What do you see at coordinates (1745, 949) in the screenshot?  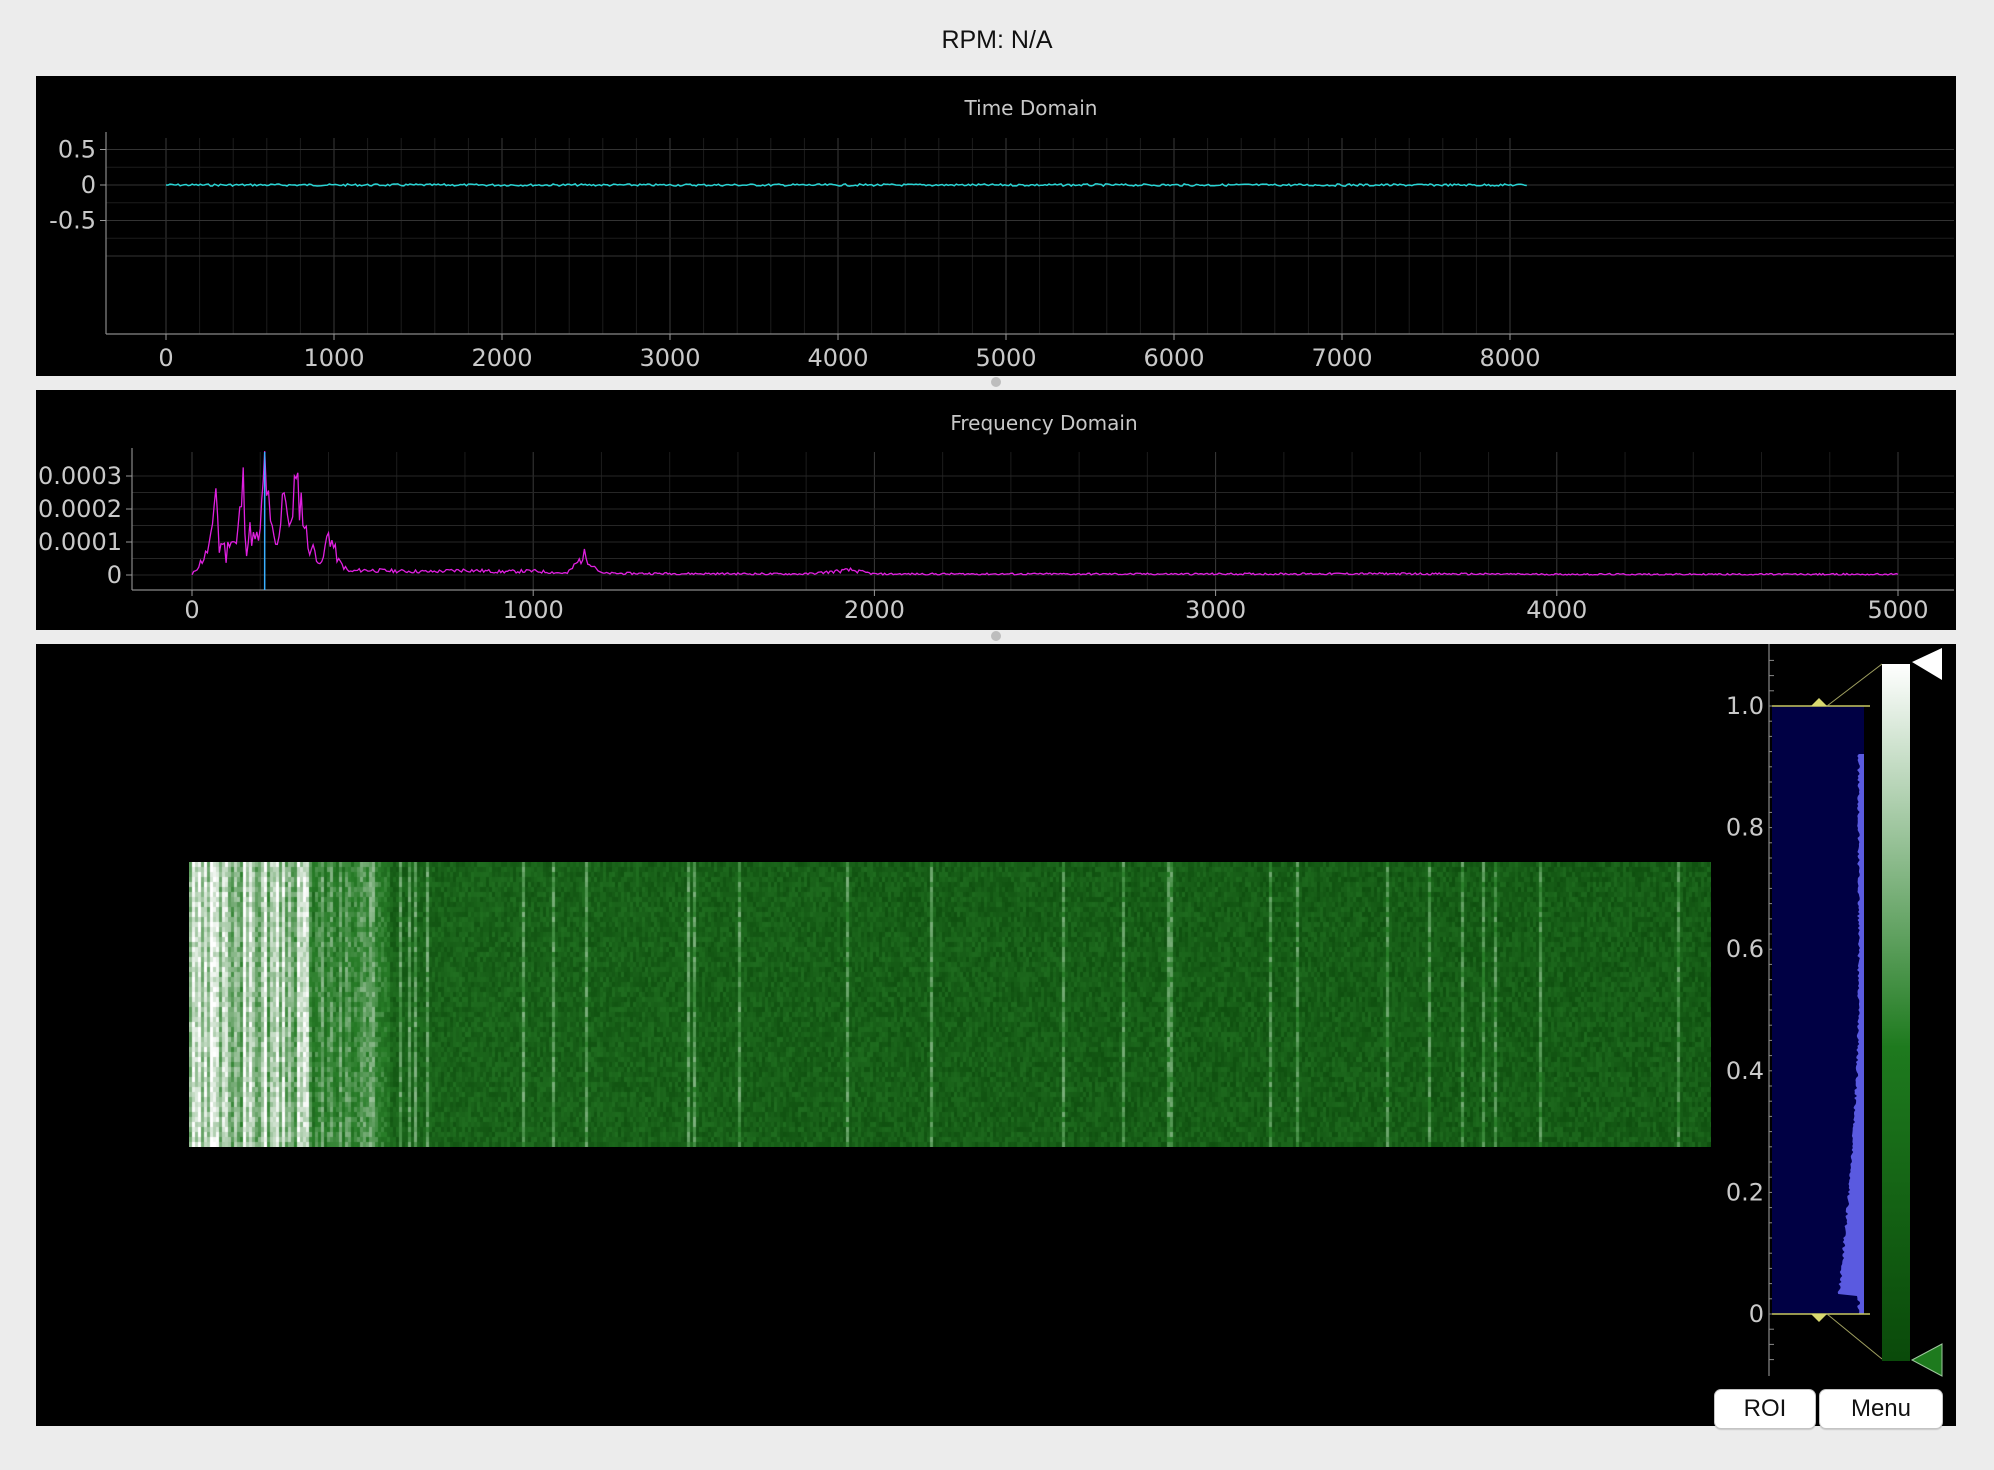 I see `histogram-tick-label: 0.6` at bounding box center [1745, 949].